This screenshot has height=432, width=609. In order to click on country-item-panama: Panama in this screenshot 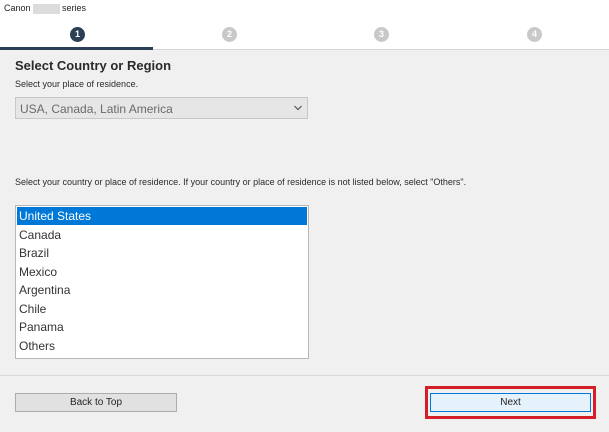, I will do `click(162, 327)`.